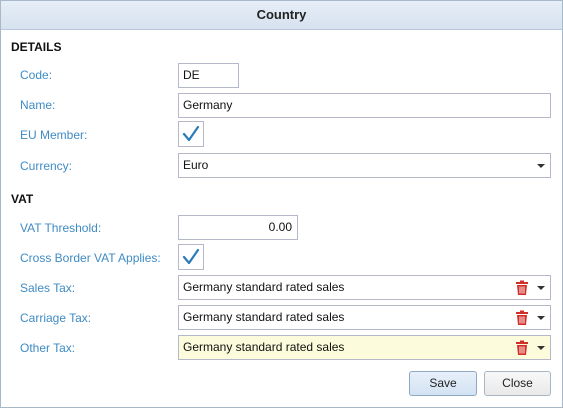  What do you see at coordinates (46, 166) in the screenshot?
I see `currency-label: Currency:` at bounding box center [46, 166].